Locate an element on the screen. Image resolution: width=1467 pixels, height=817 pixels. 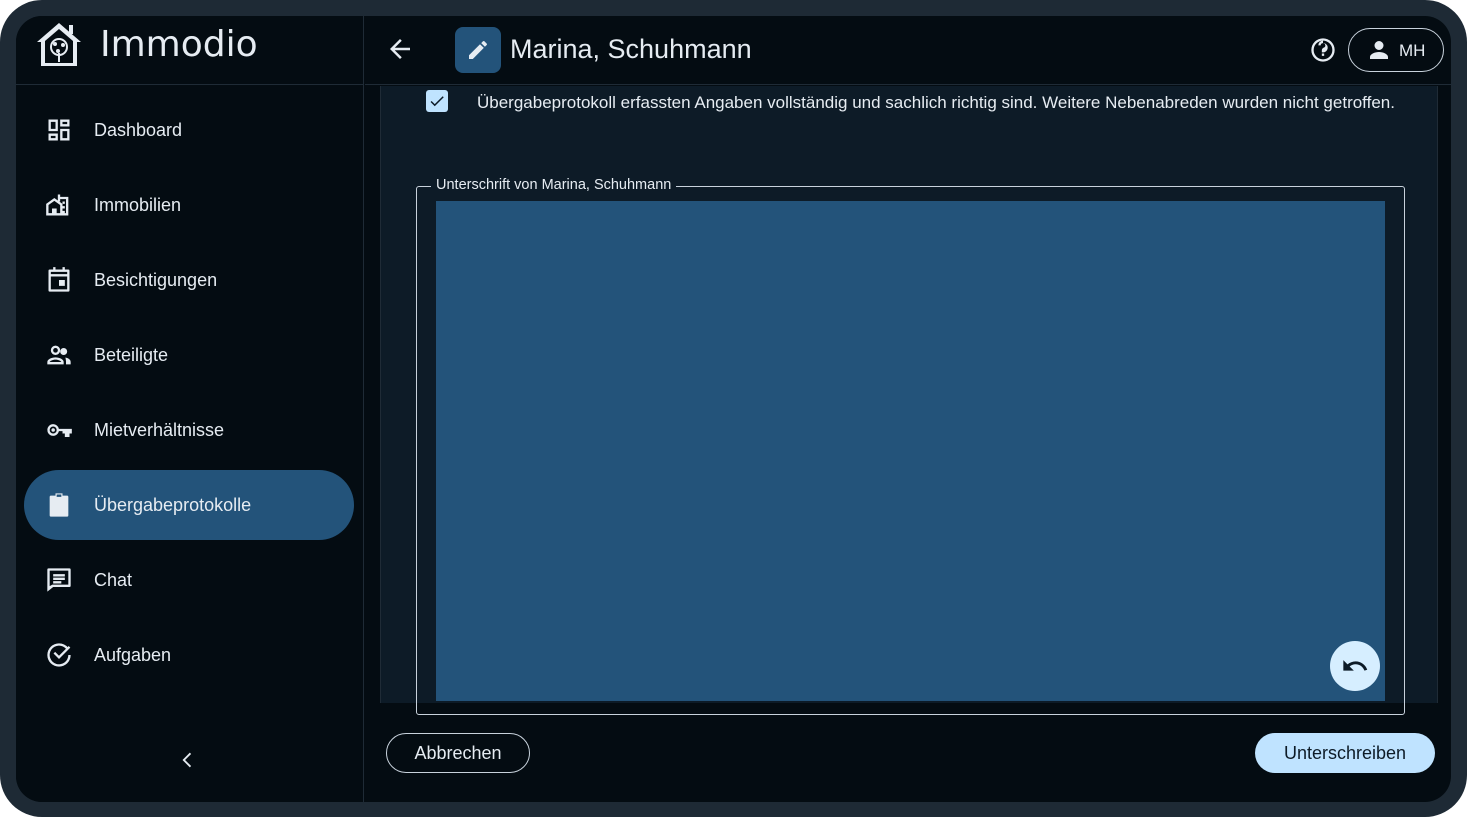
sidebar-item-besichtigungen: Besichtigungen is located at coordinates (189, 280).